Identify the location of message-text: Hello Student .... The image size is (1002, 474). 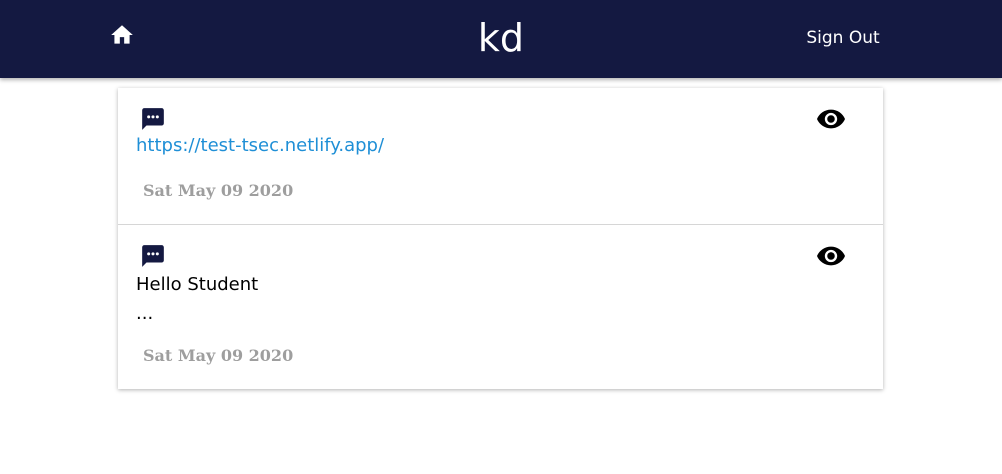
(197, 299).